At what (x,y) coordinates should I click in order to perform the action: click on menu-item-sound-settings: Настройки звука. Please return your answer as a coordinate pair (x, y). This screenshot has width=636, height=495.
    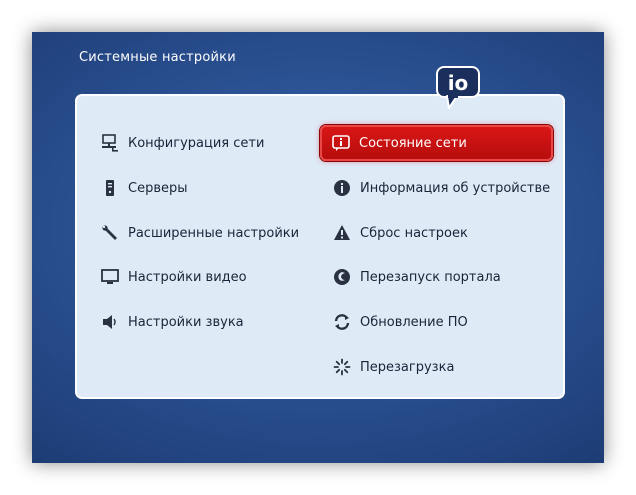
    Looking at the image, I should click on (172, 322).